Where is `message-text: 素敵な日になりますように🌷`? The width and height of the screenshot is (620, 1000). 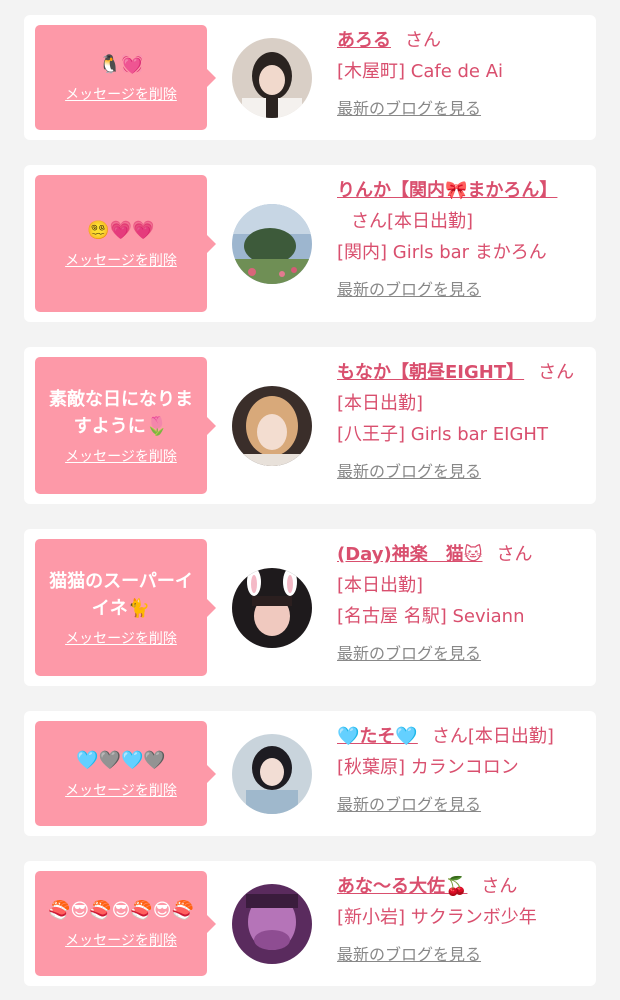 message-text: 素敵な日になりますように🌷 is located at coordinates (121, 412).